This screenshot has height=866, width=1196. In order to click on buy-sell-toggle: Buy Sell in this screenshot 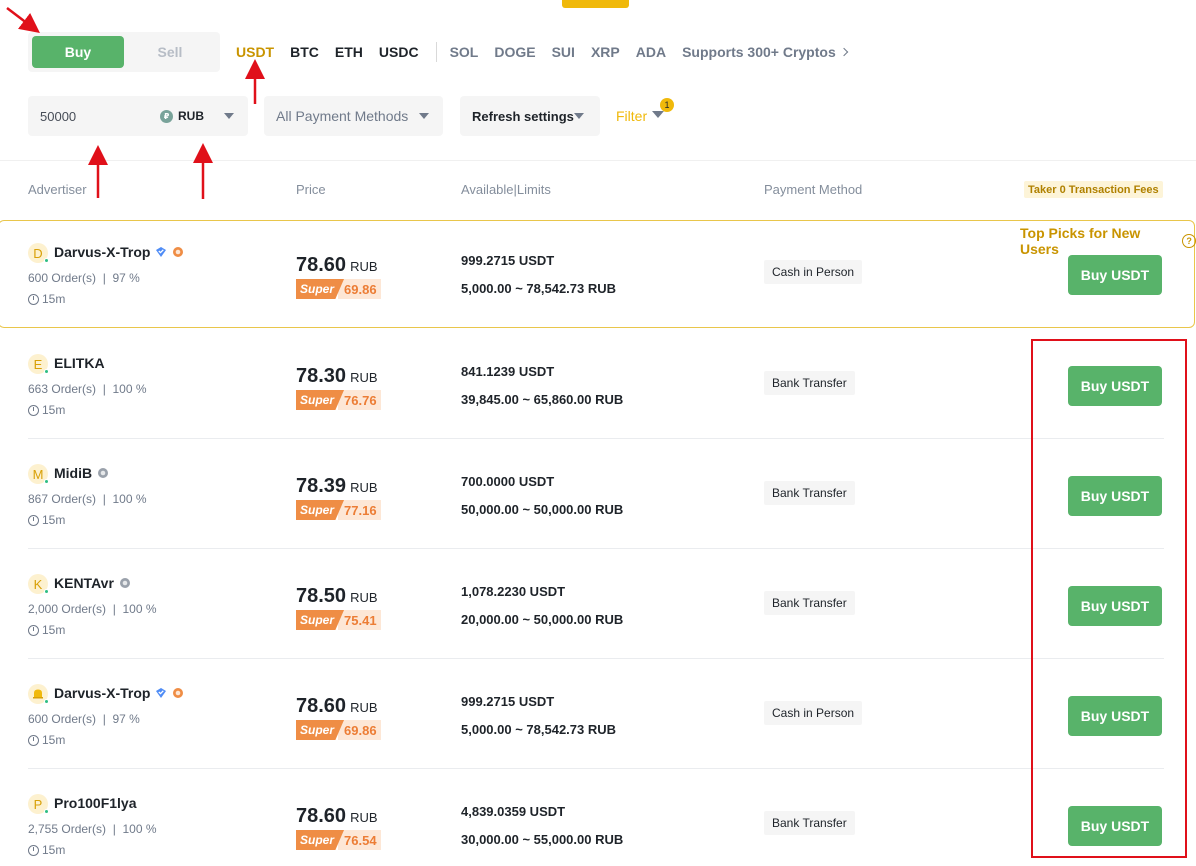, I will do `click(124, 52)`.